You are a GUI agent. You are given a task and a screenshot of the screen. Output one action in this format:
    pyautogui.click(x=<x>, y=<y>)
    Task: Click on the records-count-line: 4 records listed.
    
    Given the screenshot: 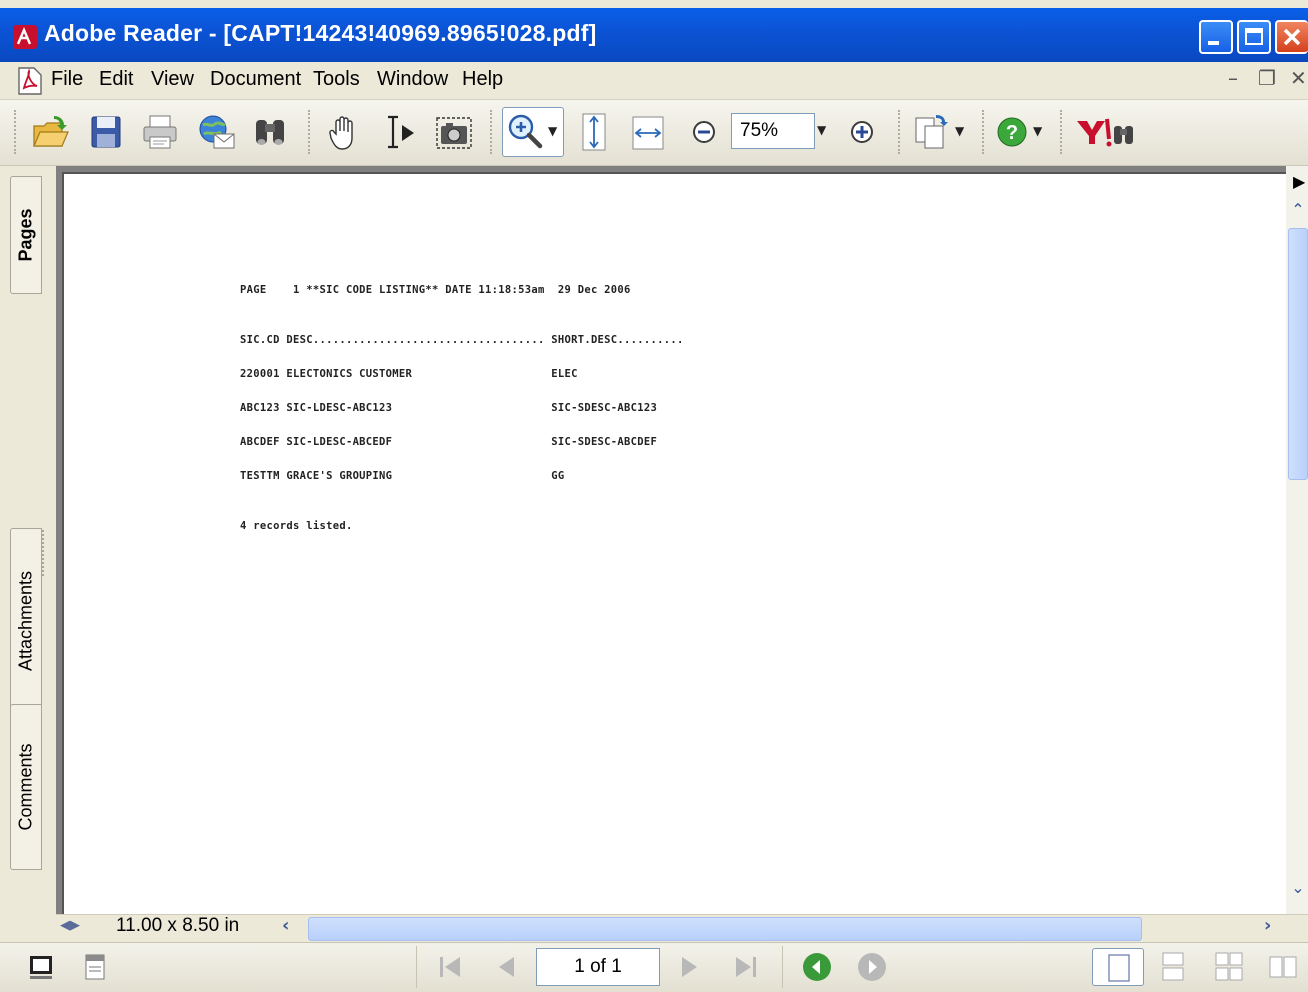 What is the action you would take?
    pyautogui.click(x=296, y=526)
    